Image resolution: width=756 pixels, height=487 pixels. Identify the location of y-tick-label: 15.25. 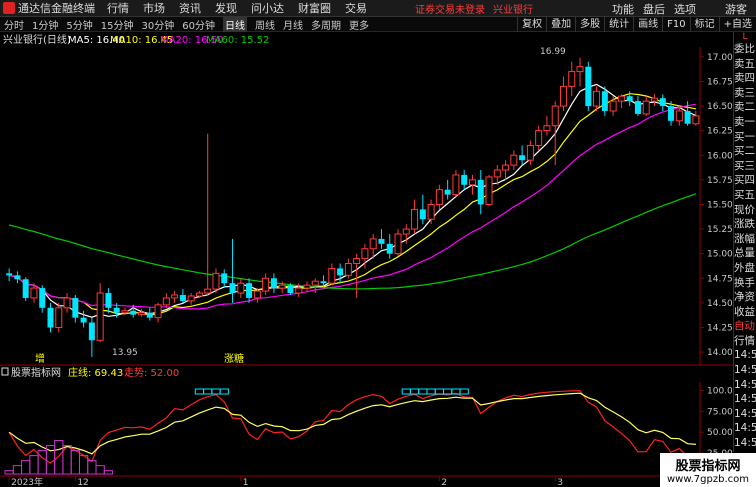
(720, 230).